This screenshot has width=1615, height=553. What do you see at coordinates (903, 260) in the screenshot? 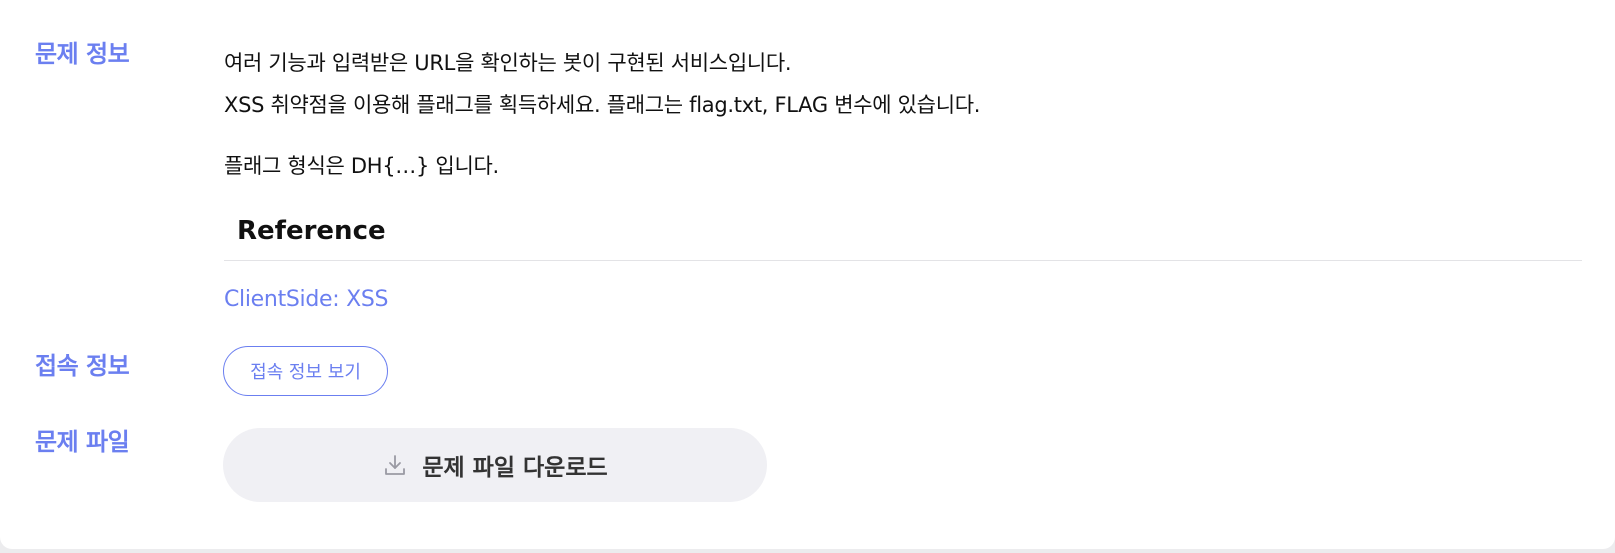
I see `reference-divider` at bounding box center [903, 260].